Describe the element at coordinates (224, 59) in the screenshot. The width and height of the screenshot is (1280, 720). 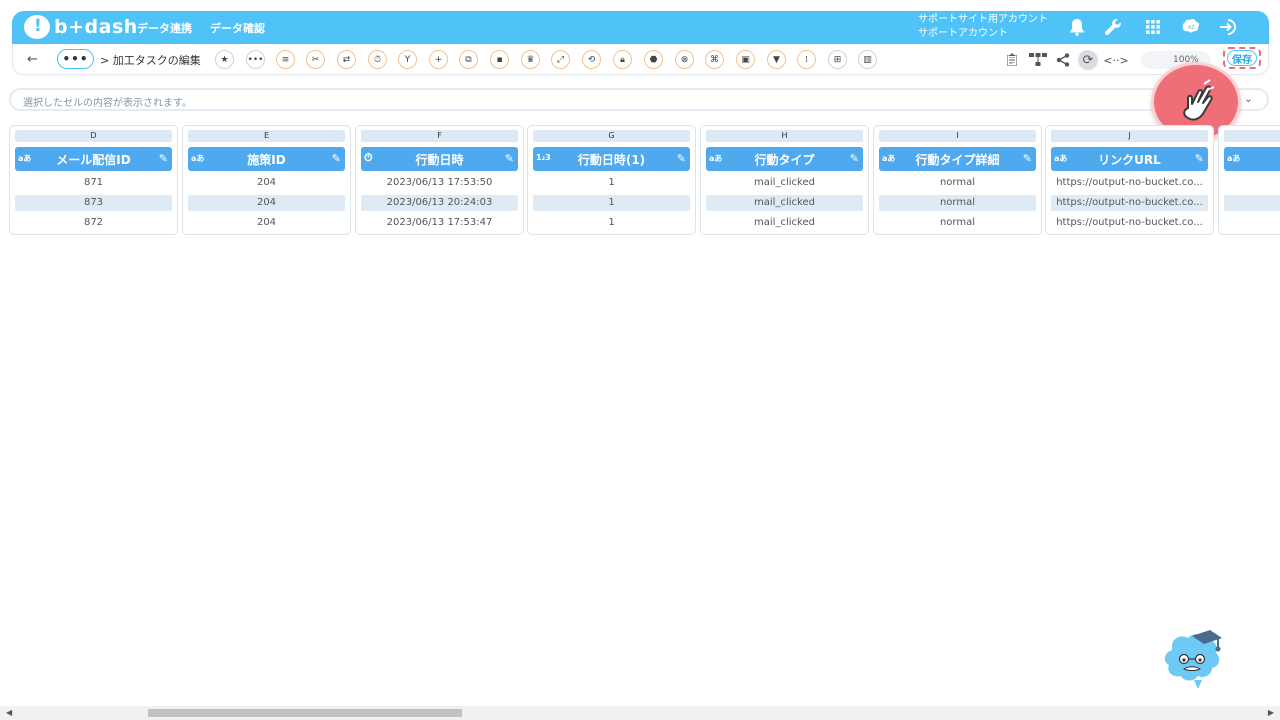
I see `star-icon: ★` at that location.